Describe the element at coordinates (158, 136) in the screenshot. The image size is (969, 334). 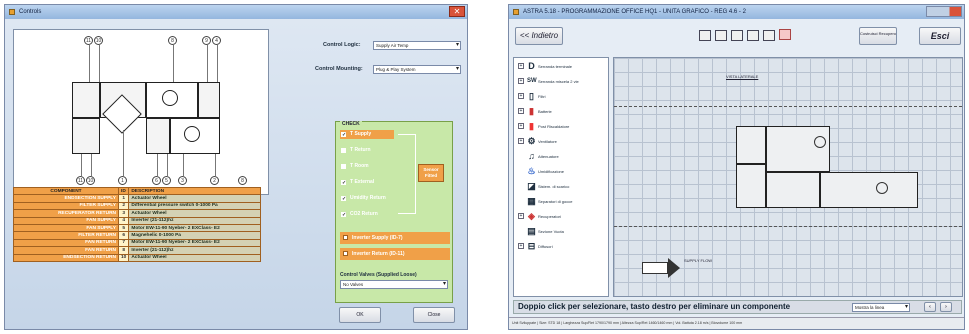
I see `filter-section-lower` at that location.